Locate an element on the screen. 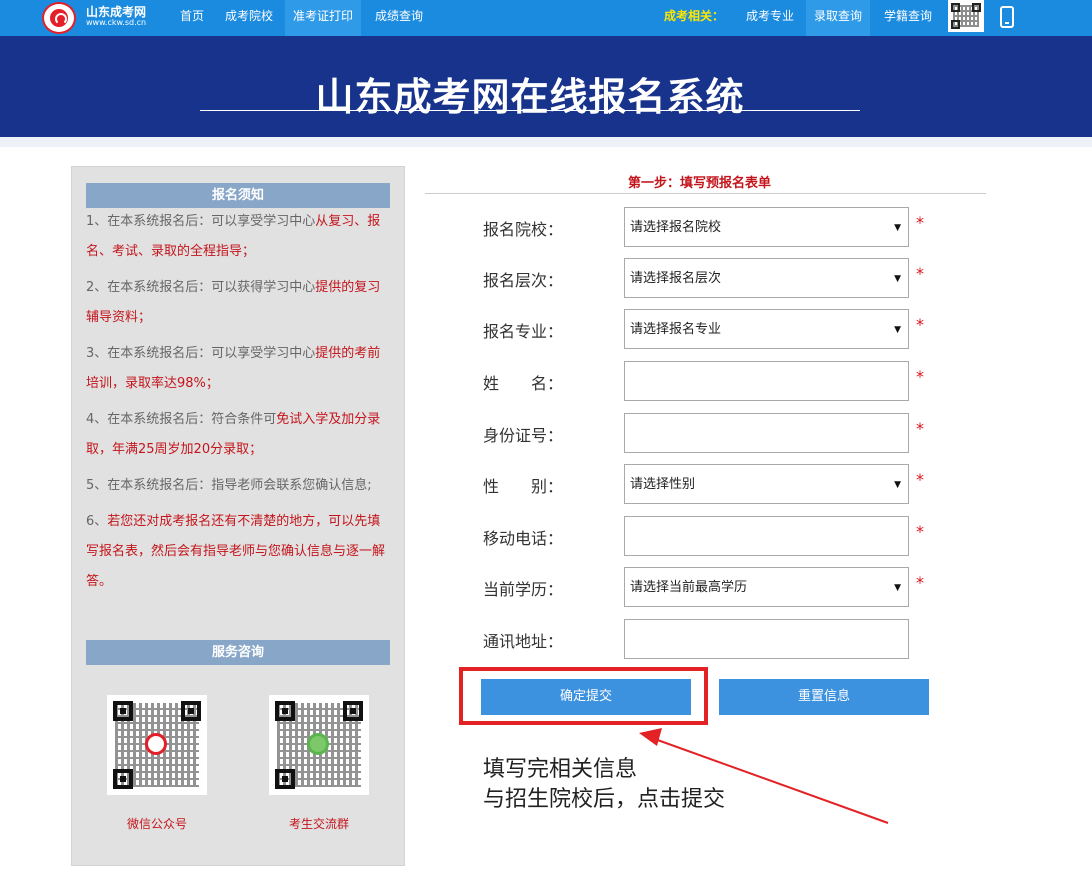 Image resolution: width=1092 pixels, height=876 pixels. nav-student-status: 学籍查询 is located at coordinates (908, 18).